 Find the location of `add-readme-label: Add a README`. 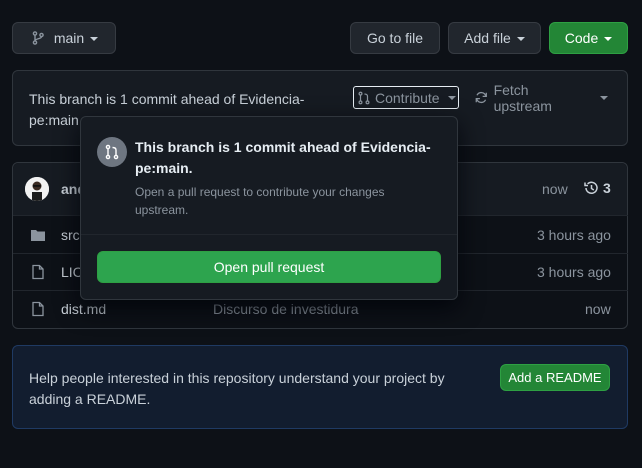

add-readme-label: Add a README is located at coordinates (555, 377).